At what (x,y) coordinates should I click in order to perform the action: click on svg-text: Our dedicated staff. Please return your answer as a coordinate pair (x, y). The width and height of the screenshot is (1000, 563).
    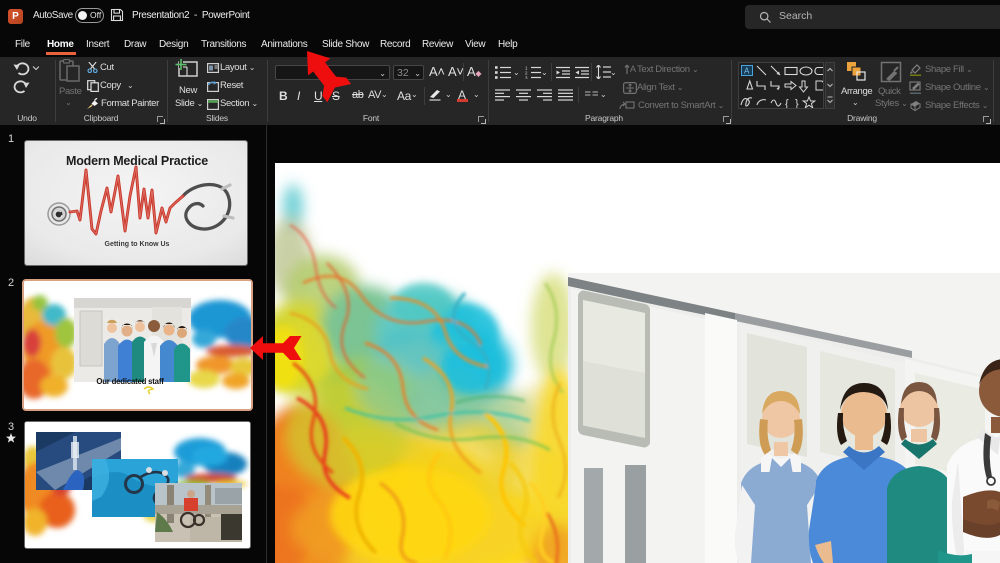
    Looking at the image, I should click on (130, 381).